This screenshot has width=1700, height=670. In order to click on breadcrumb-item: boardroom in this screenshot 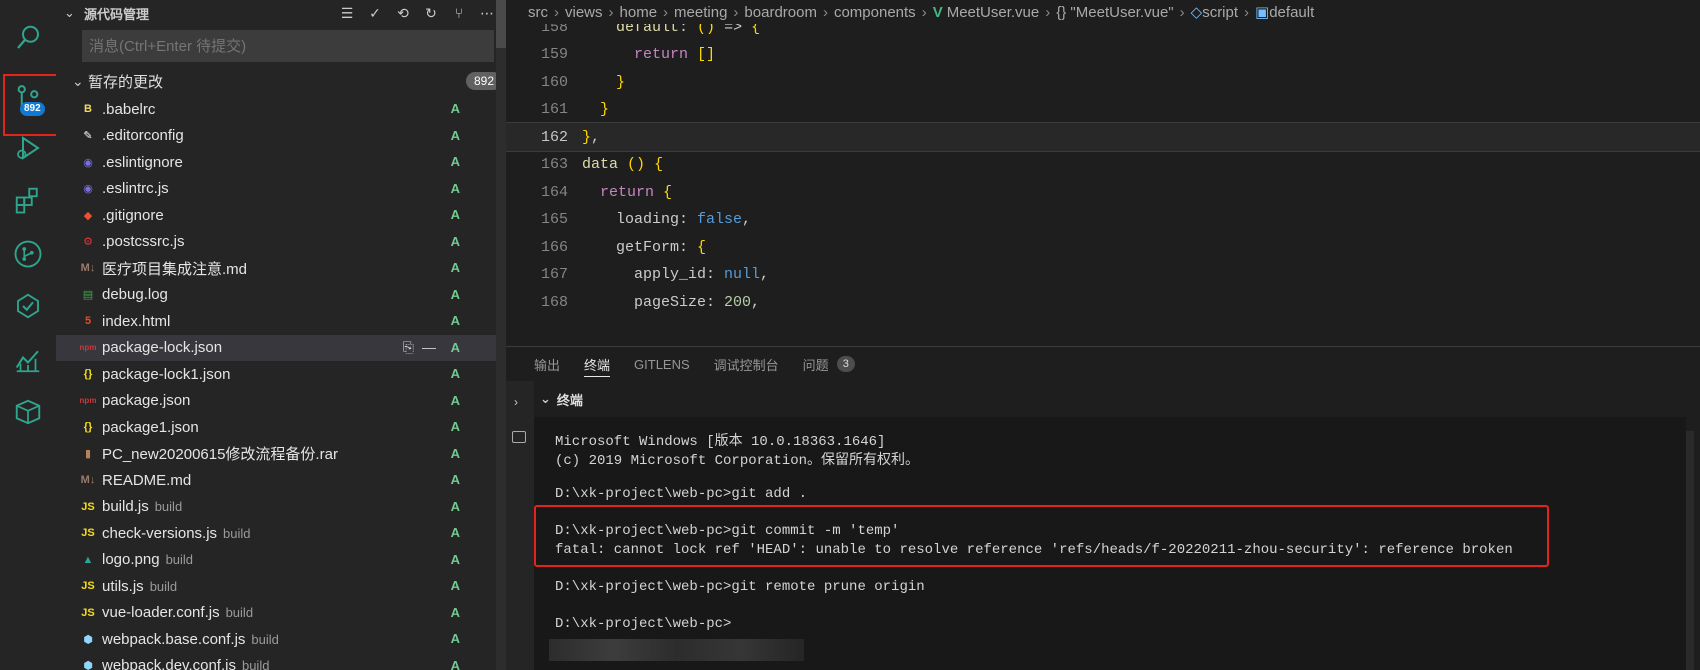, I will do `click(780, 12)`.